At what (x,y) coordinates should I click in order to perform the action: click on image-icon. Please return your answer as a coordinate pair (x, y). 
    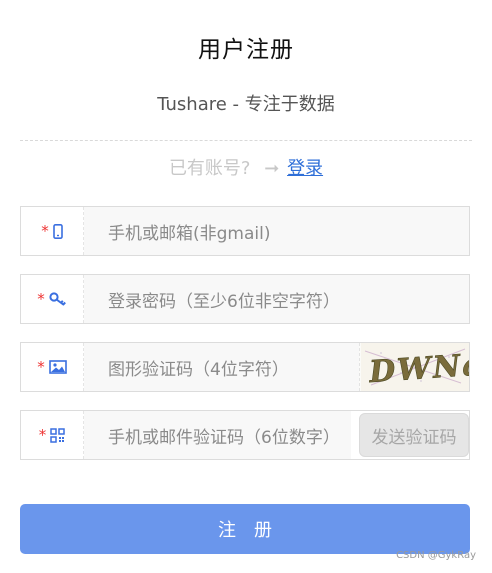
    Looking at the image, I should click on (57, 367).